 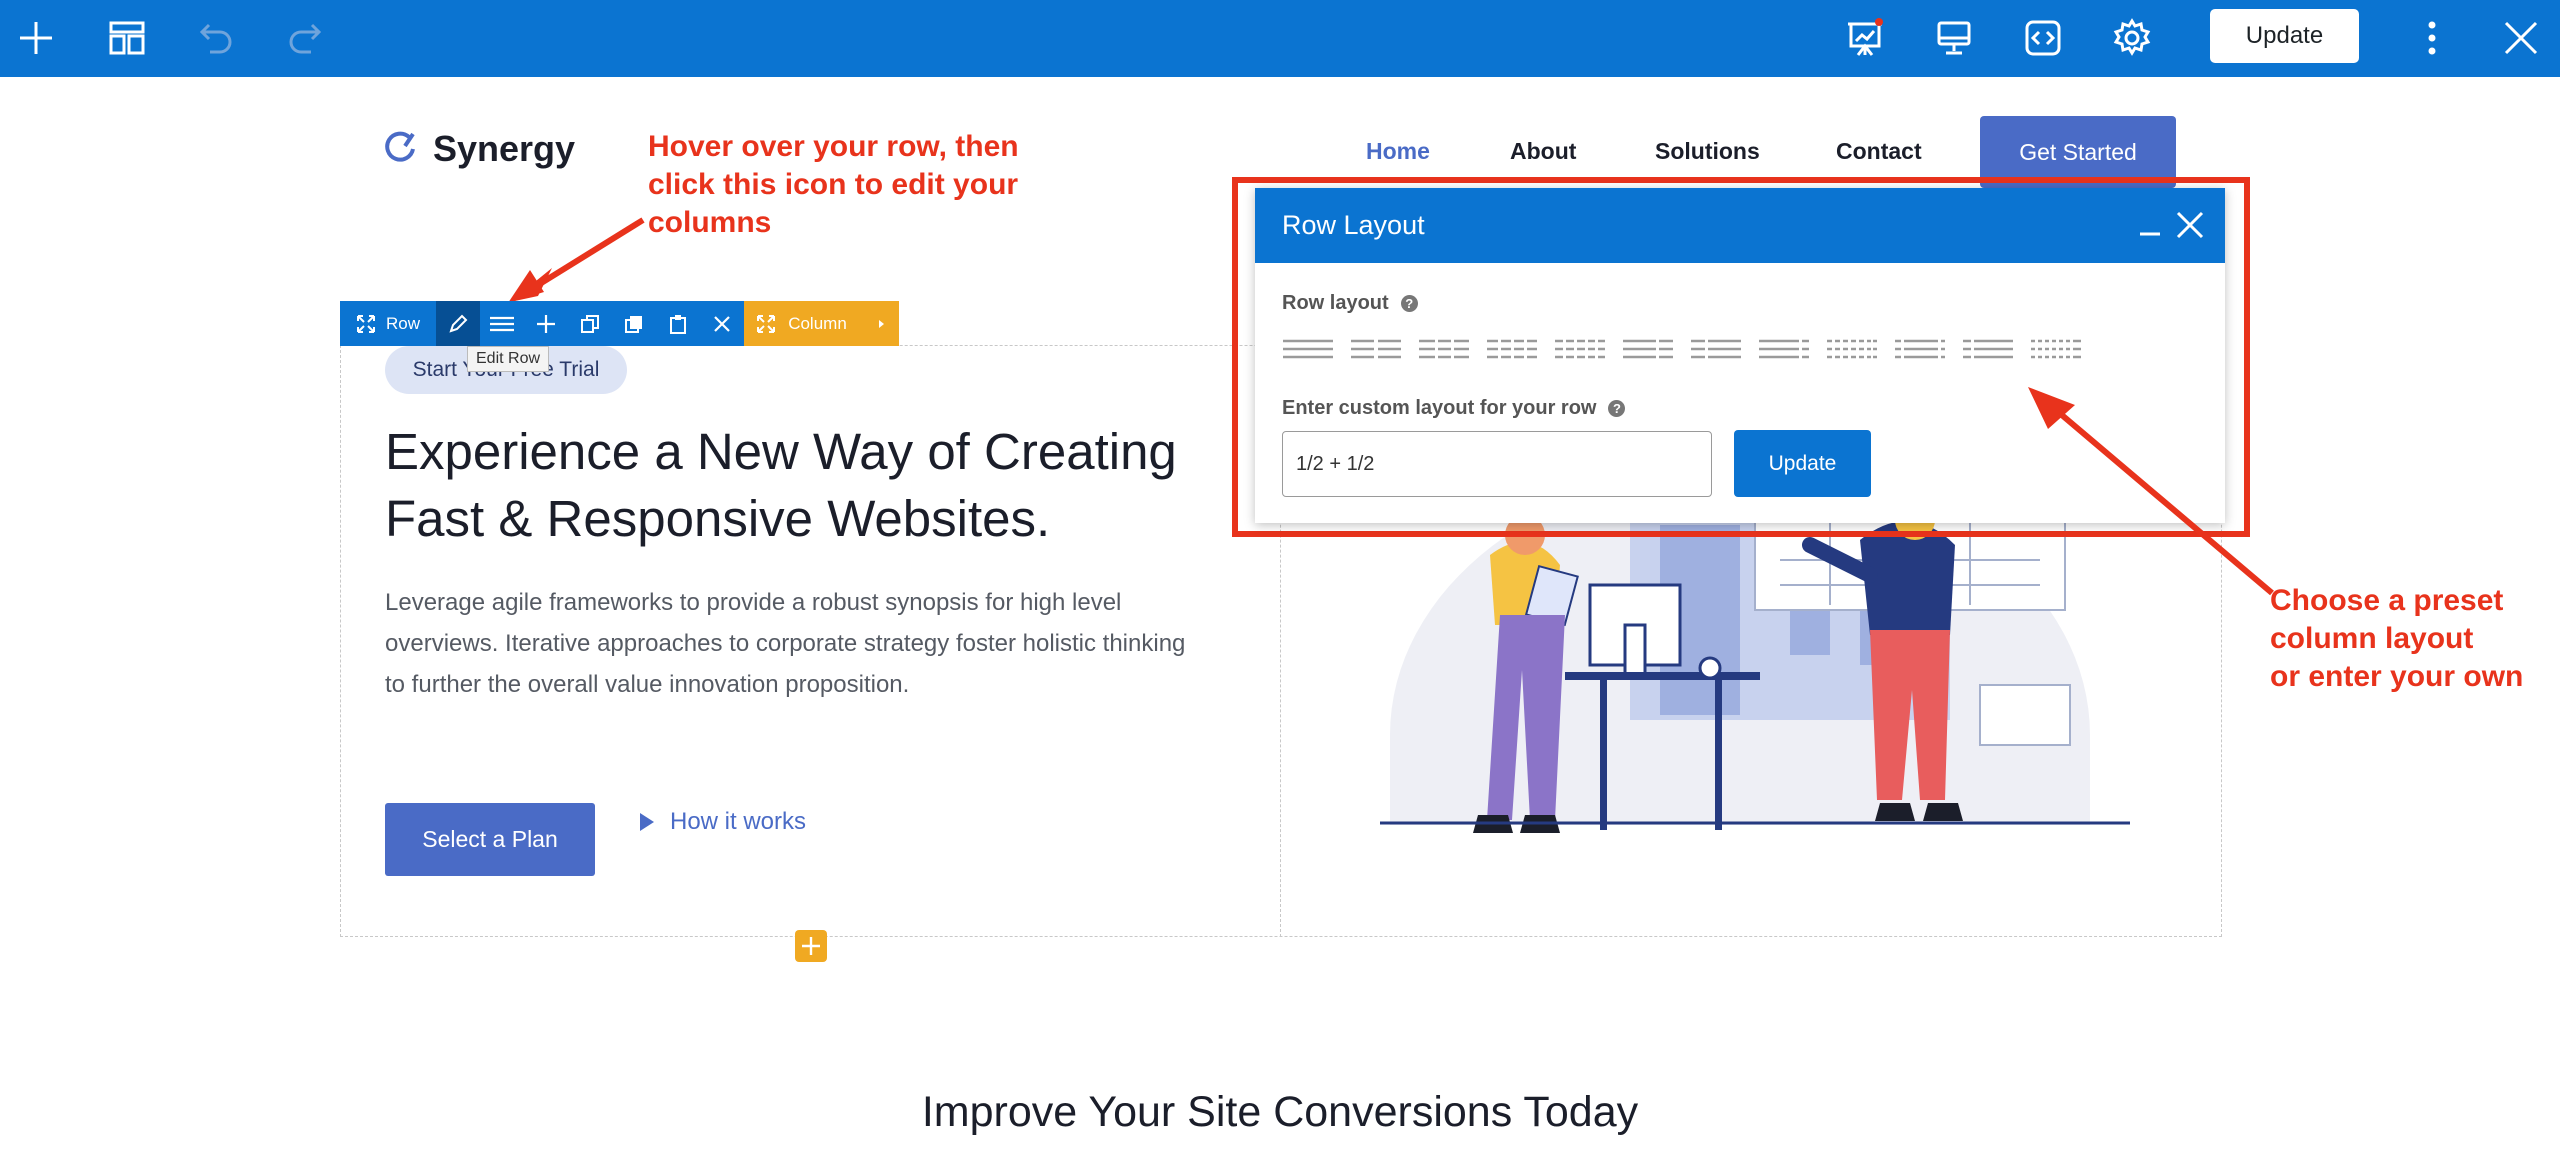 What do you see at coordinates (833, 146) in the screenshot?
I see `annotation-line: Hover over your row, then` at bounding box center [833, 146].